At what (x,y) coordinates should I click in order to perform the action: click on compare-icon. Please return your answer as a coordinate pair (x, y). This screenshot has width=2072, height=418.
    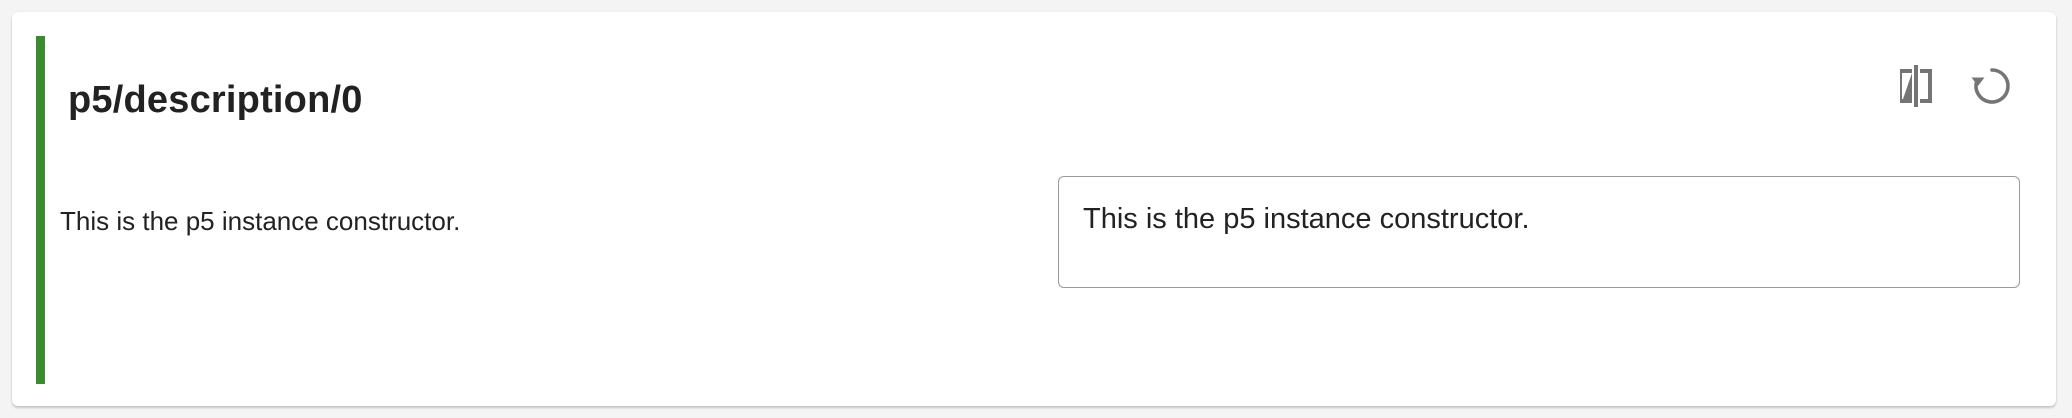
    Looking at the image, I should click on (1916, 86).